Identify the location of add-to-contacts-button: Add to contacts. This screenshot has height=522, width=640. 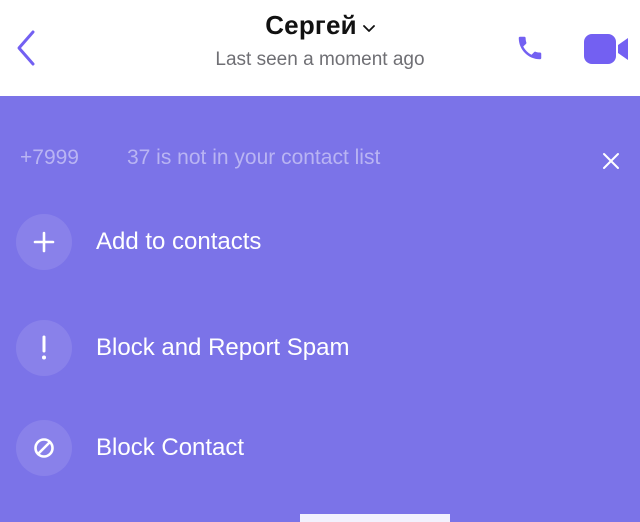
(316, 242).